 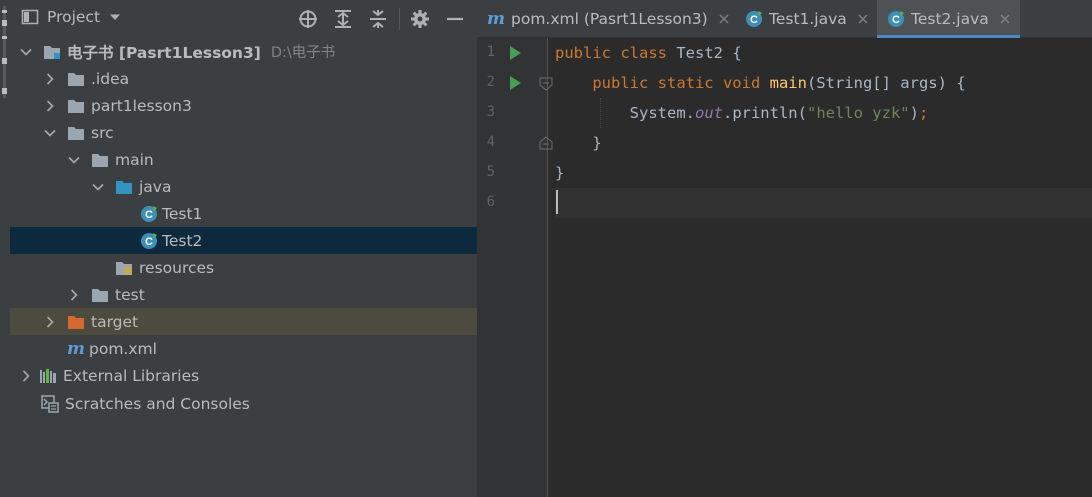 I want to click on code-token: out, so click(x=708, y=113).